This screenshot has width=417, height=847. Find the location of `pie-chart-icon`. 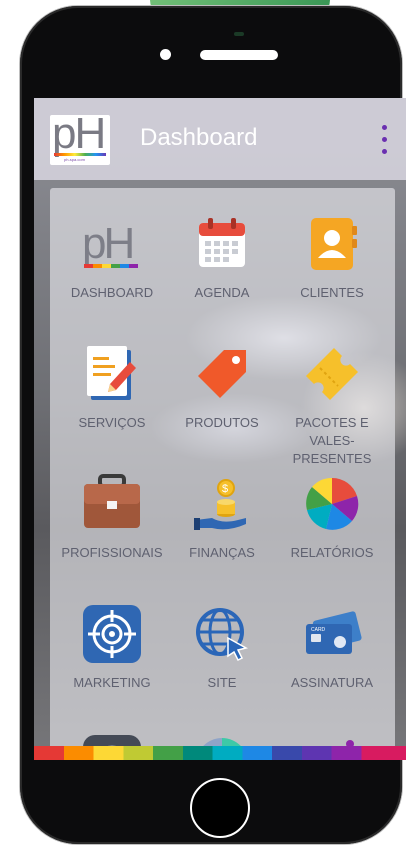

pie-chart-icon is located at coordinates (332, 504).